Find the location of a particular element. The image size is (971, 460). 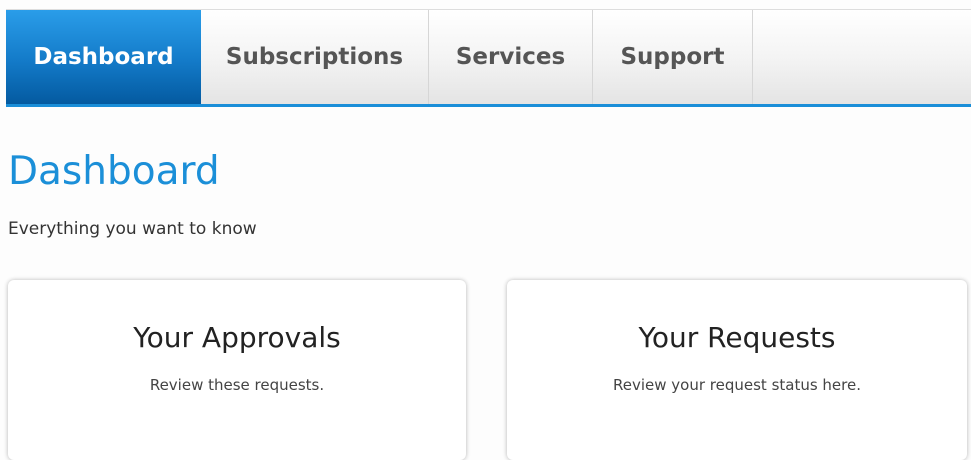

approvals-card-description: Review these requests. is located at coordinates (237, 385).